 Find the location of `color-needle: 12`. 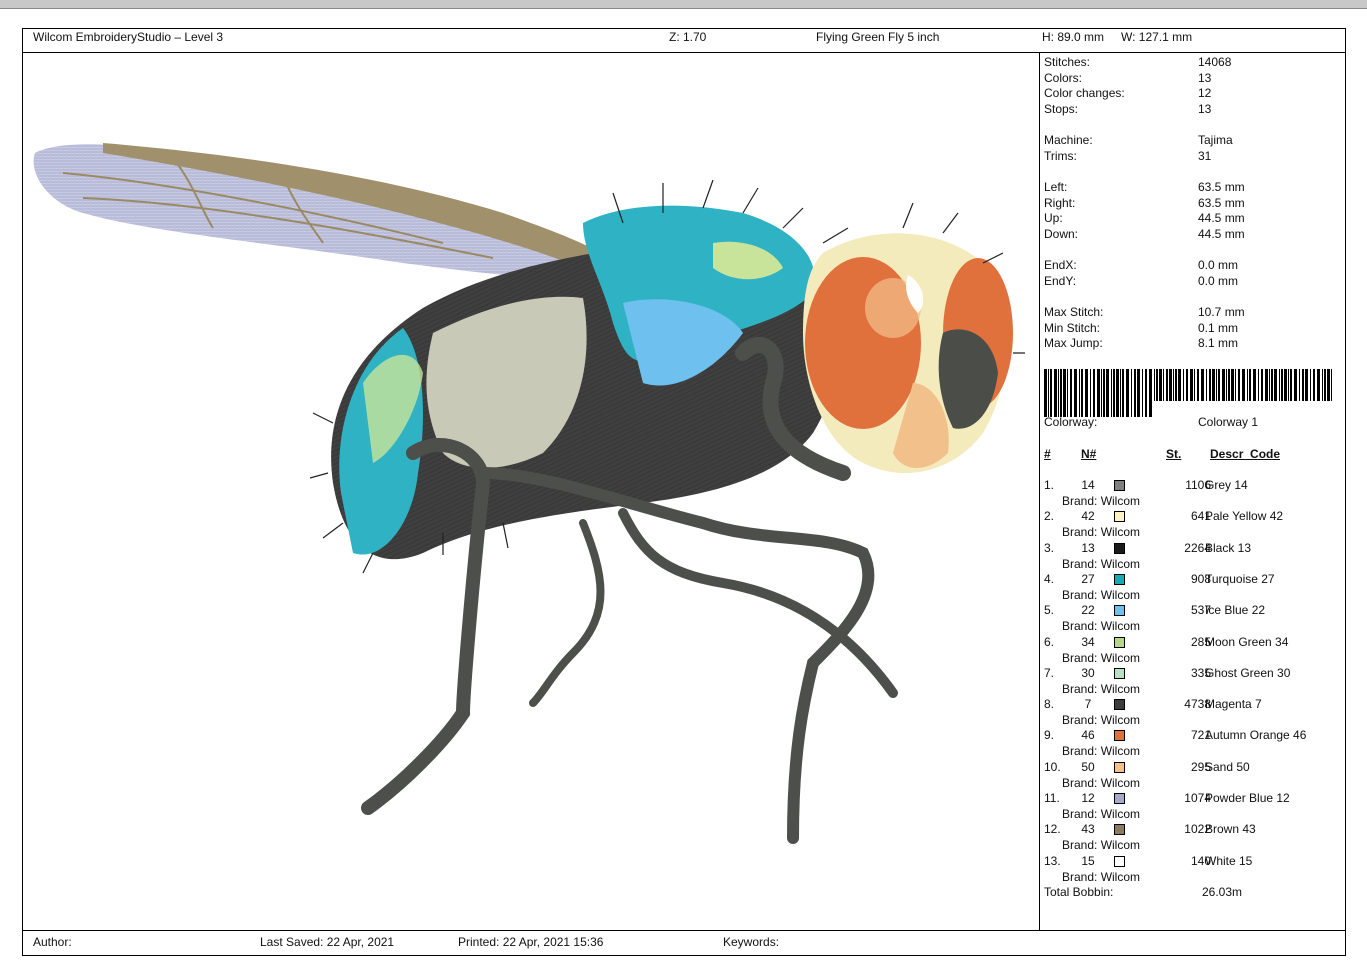

color-needle: 12 is located at coordinates (1088, 798).